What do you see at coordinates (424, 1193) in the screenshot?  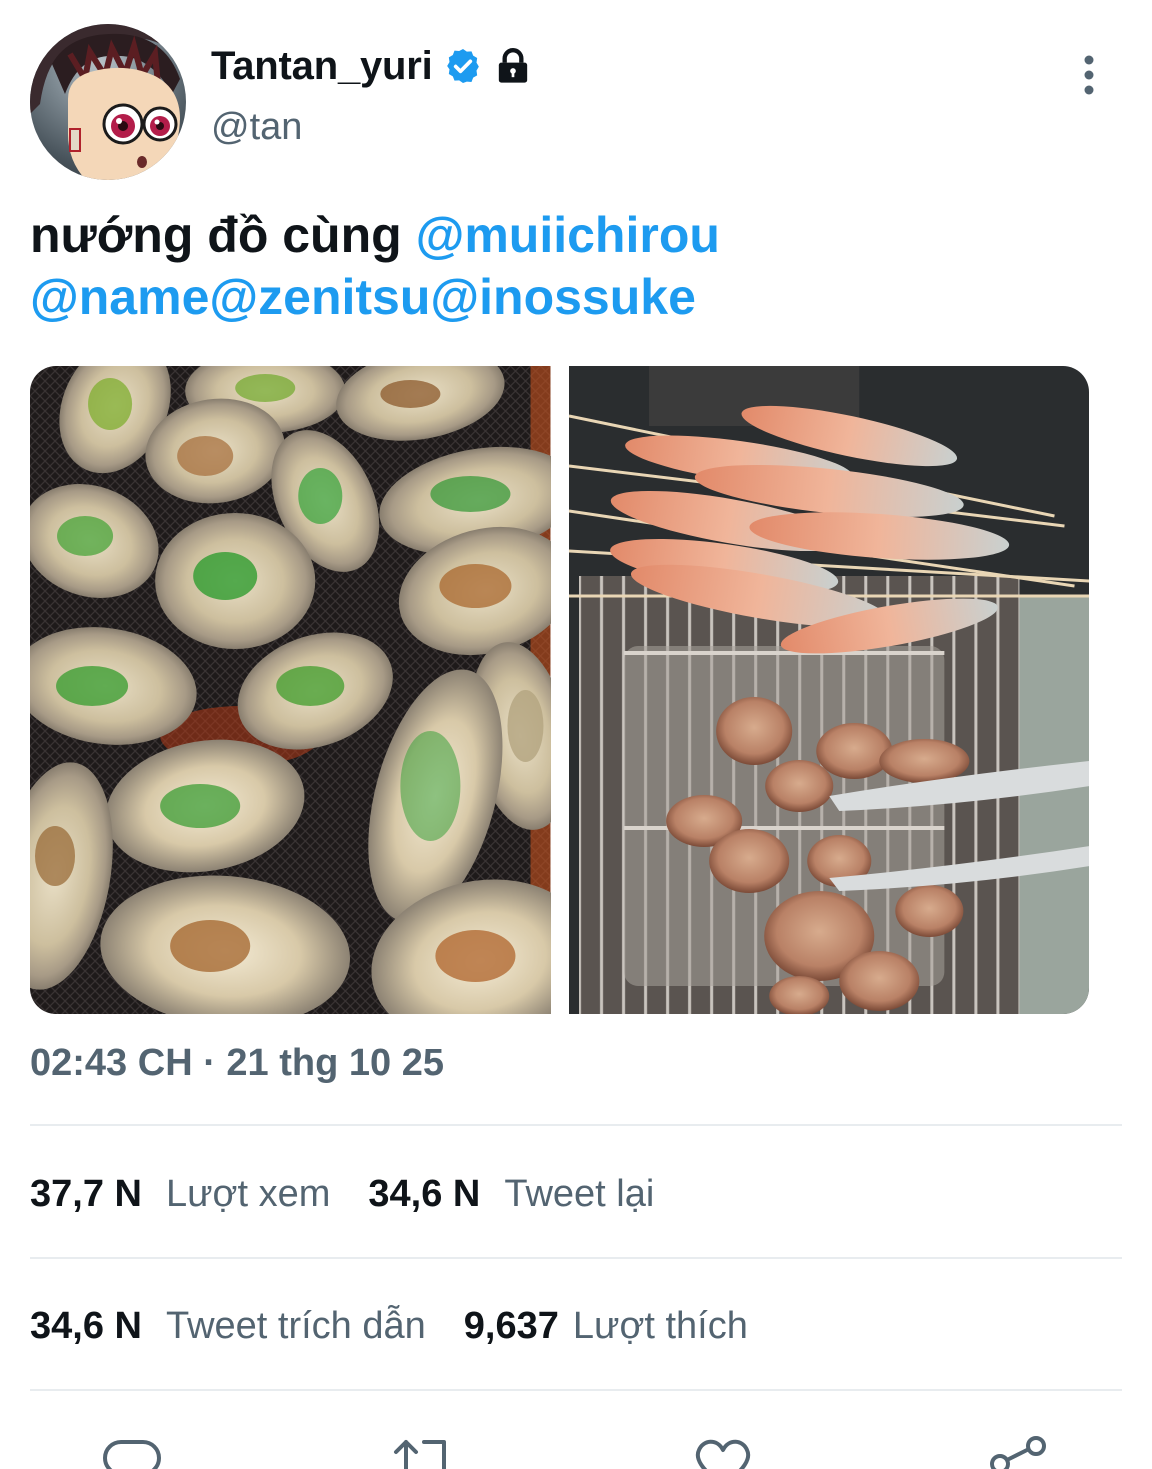 I see `retweets-count: 34,6 N` at bounding box center [424, 1193].